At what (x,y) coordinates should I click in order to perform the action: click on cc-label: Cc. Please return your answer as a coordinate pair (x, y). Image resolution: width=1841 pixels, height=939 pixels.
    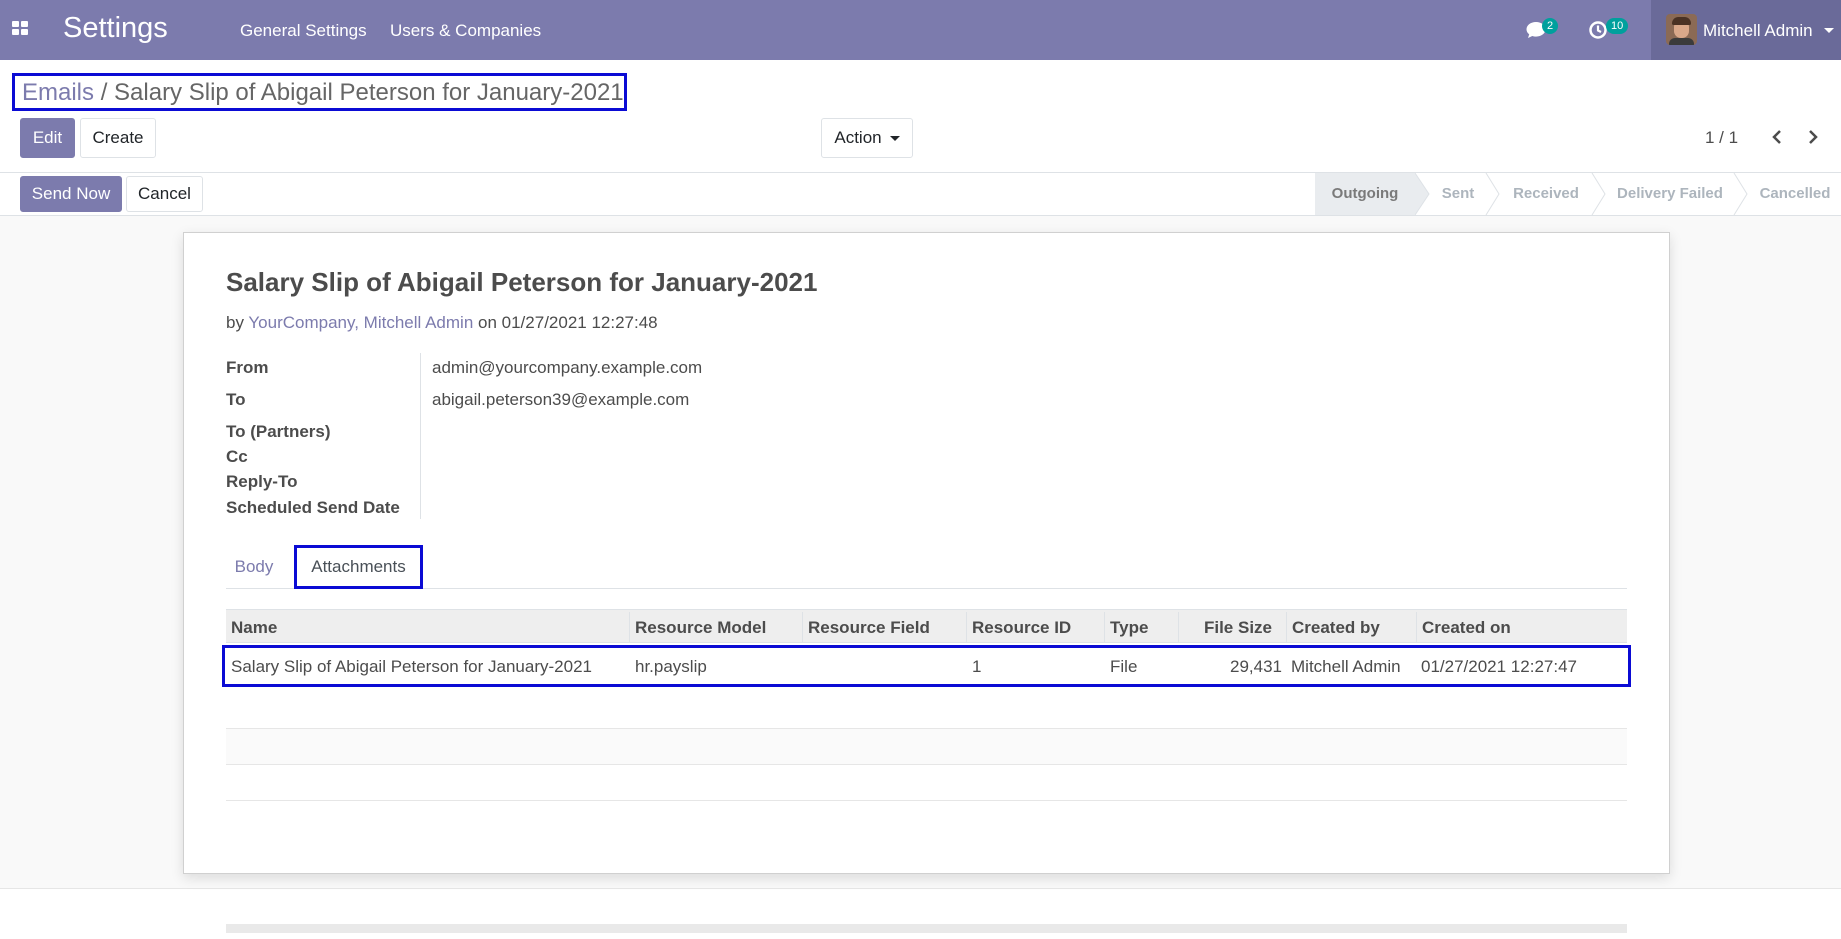
    Looking at the image, I should click on (237, 456).